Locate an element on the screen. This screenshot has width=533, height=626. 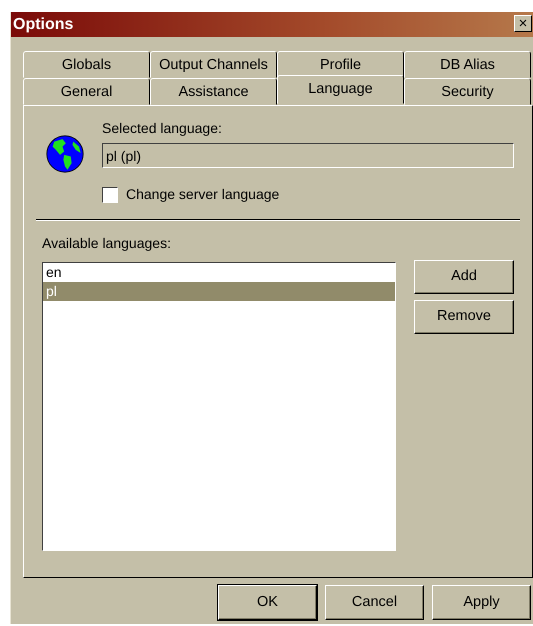
checkbox-label: Change server language is located at coordinates (203, 194).